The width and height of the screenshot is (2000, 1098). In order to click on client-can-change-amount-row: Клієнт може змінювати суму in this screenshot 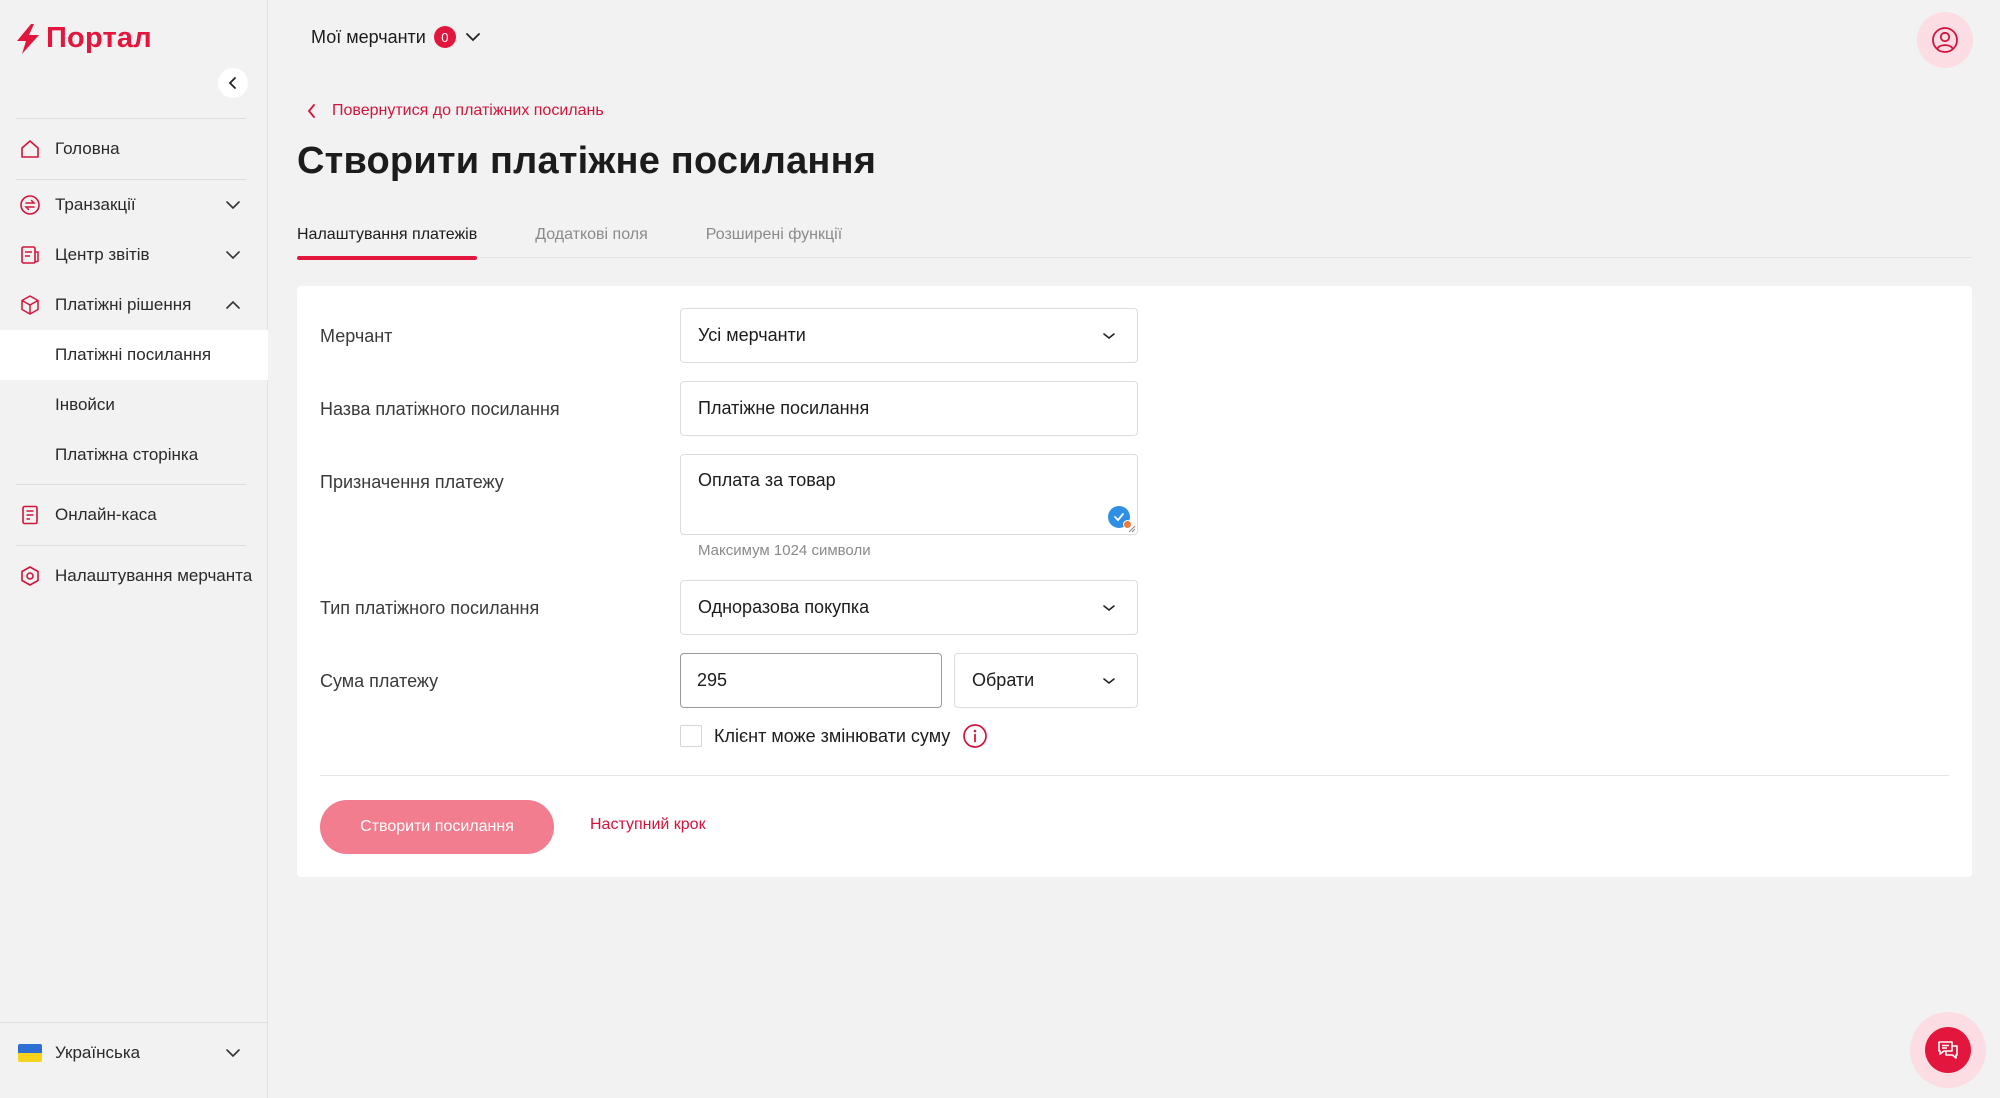, I will do `click(834, 736)`.